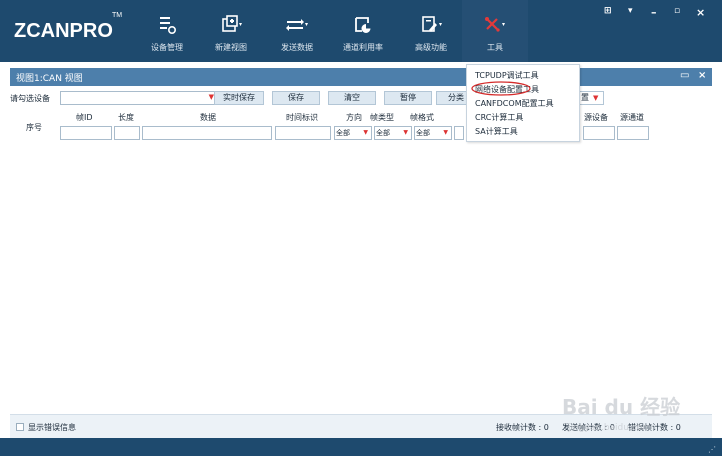  What do you see at coordinates (30, 98) in the screenshot?
I see `device-select-label: 请勾选设备` at bounding box center [30, 98].